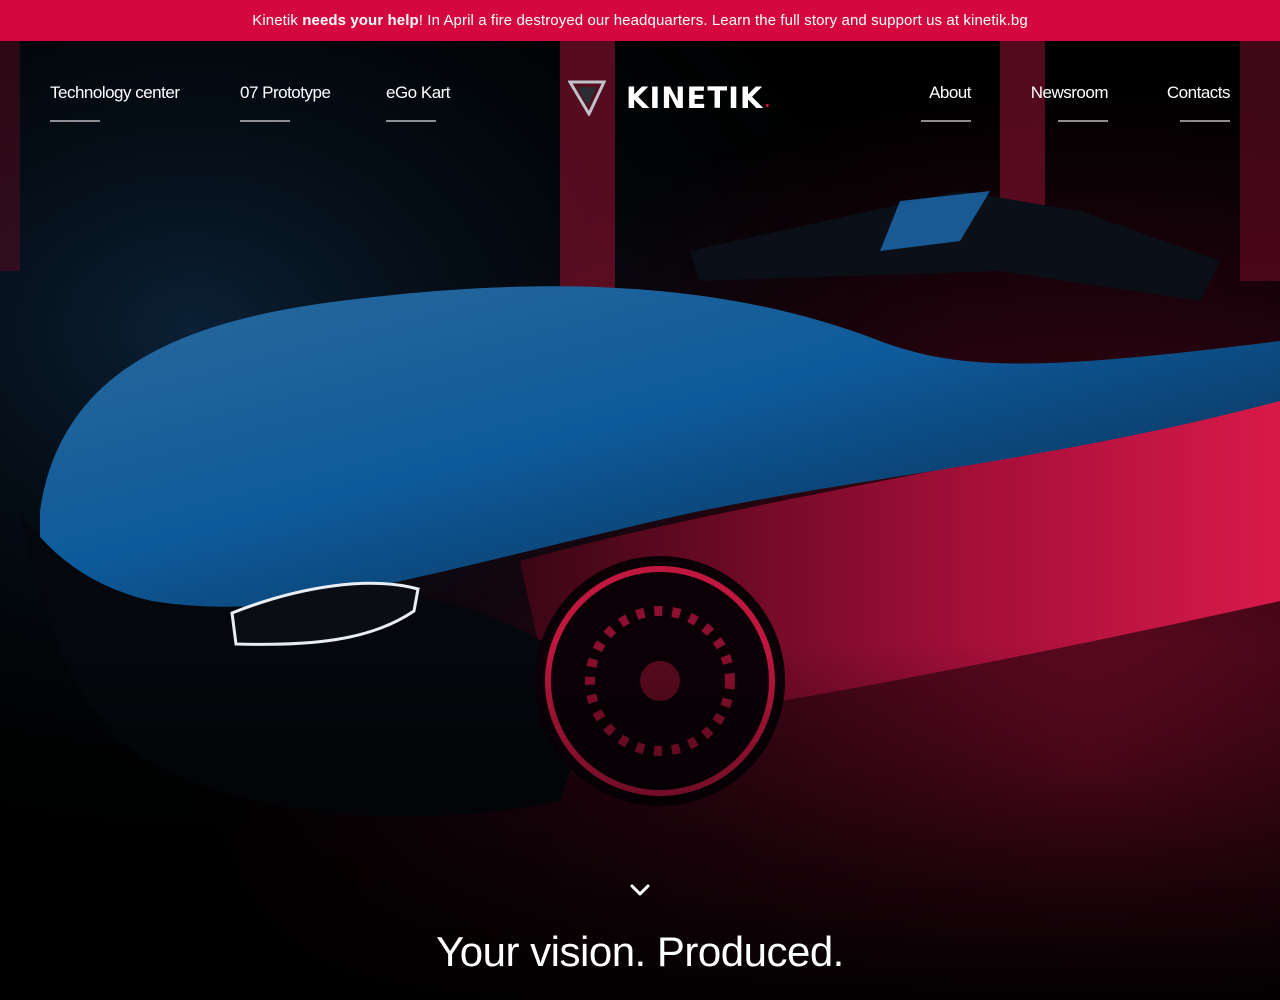  I want to click on nav-newsroom: Newsroom, so click(1069, 102).